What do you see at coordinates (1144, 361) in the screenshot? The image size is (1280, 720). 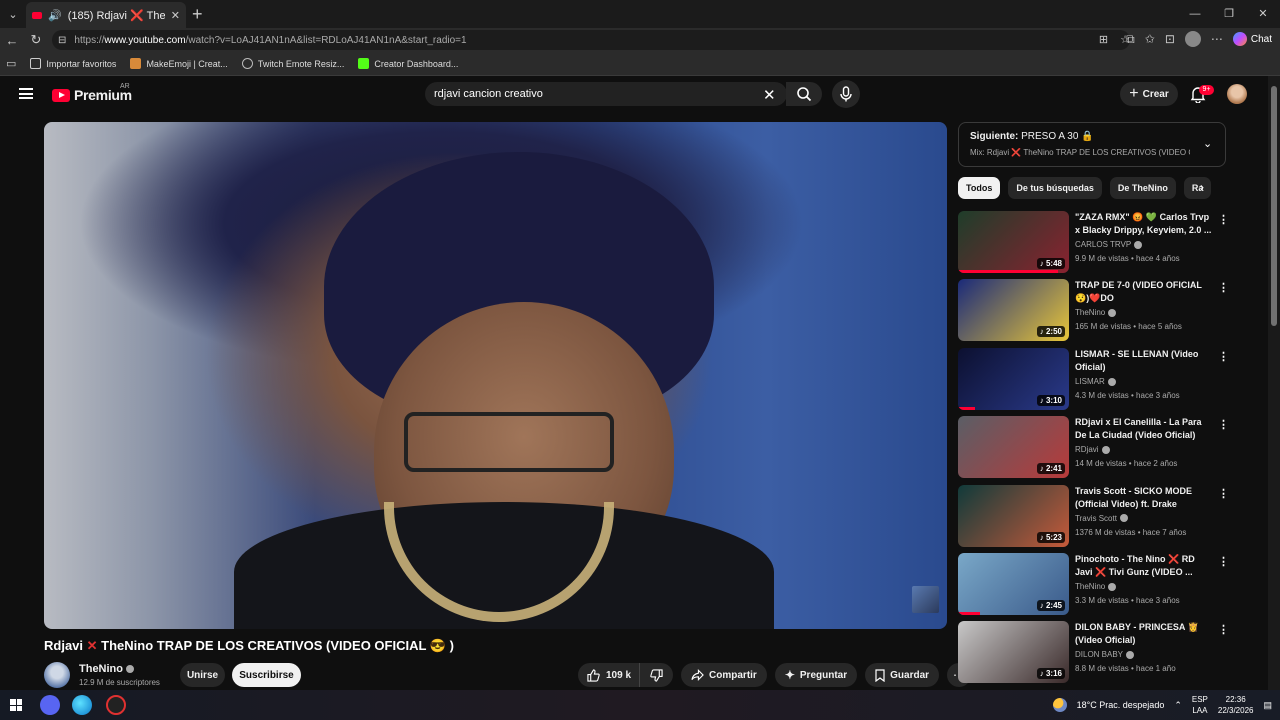 I see `video-title: LISMAR - SE LLENAN (Video Oficial)` at bounding box center [1144, 361].